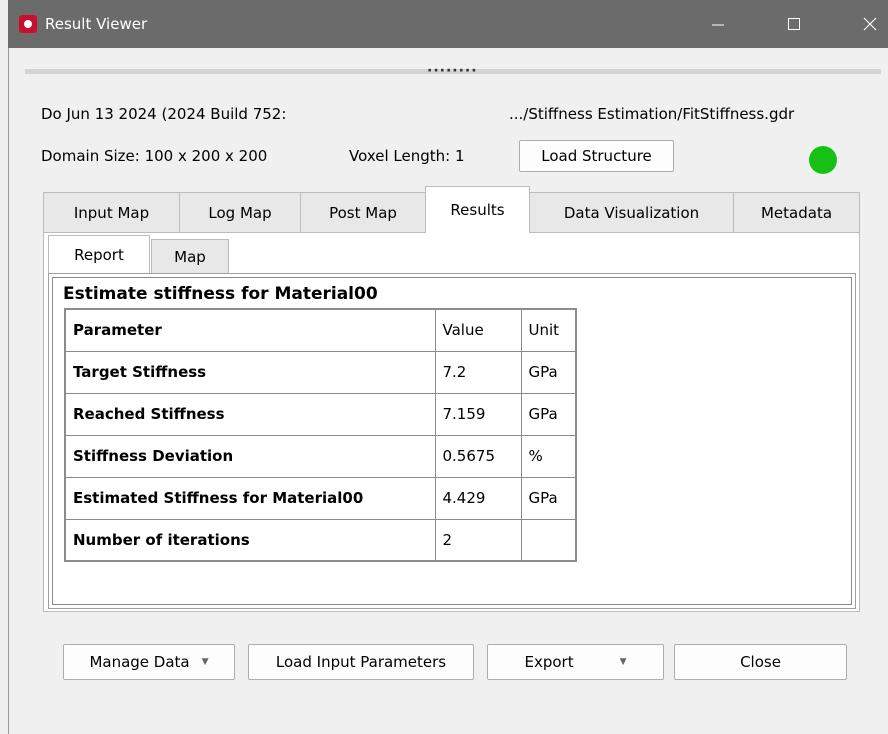  Describe the element at coordinates (549, 662) in the screenshot. I see `export-label: Export` at that location.